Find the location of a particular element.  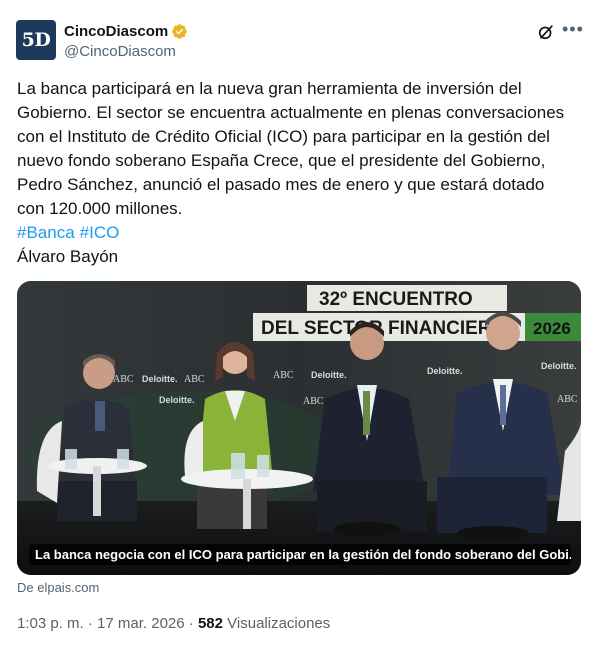

backdrop-logo-deloitte: Deloitte. is located at coordinates (160, 379).